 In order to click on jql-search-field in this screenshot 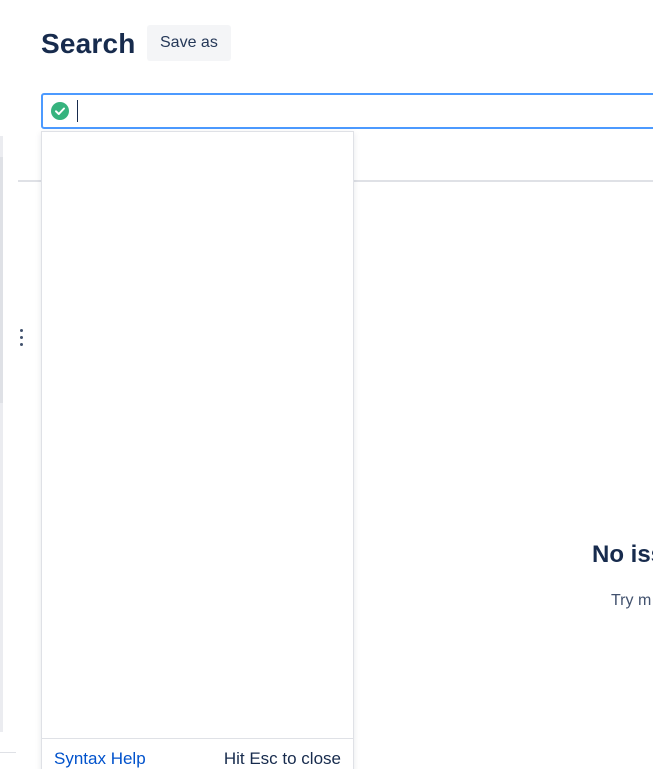, I will do `click(347, 111)`.